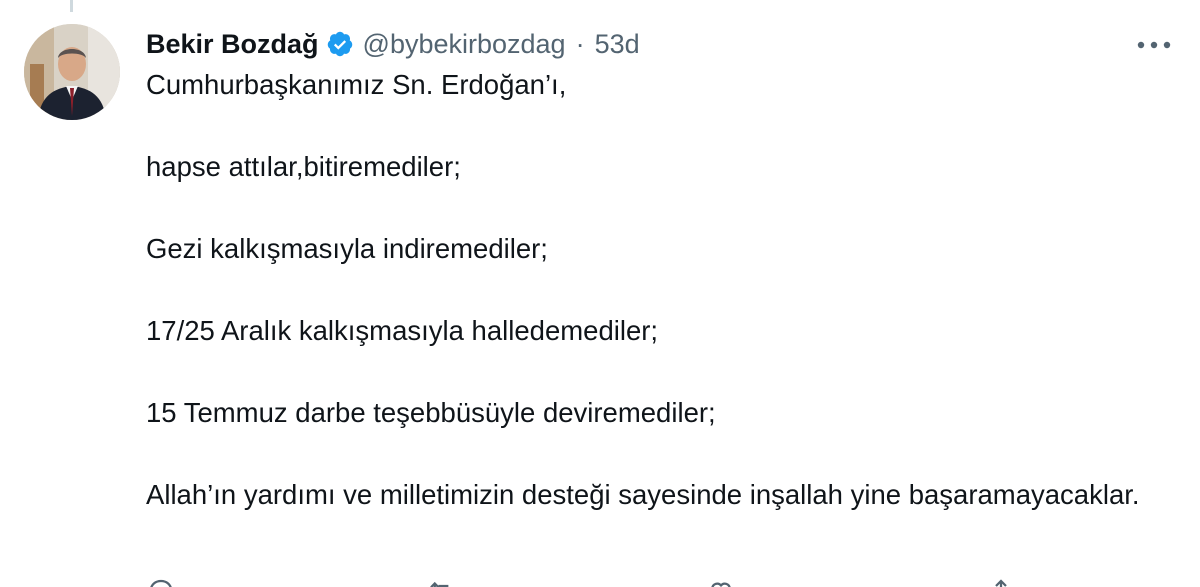 This screenshot has height=587, width=1200. I want to click on tweet-header: Bekir Bozdağ @bybekirbozdag · 53d, so click(393, 44).